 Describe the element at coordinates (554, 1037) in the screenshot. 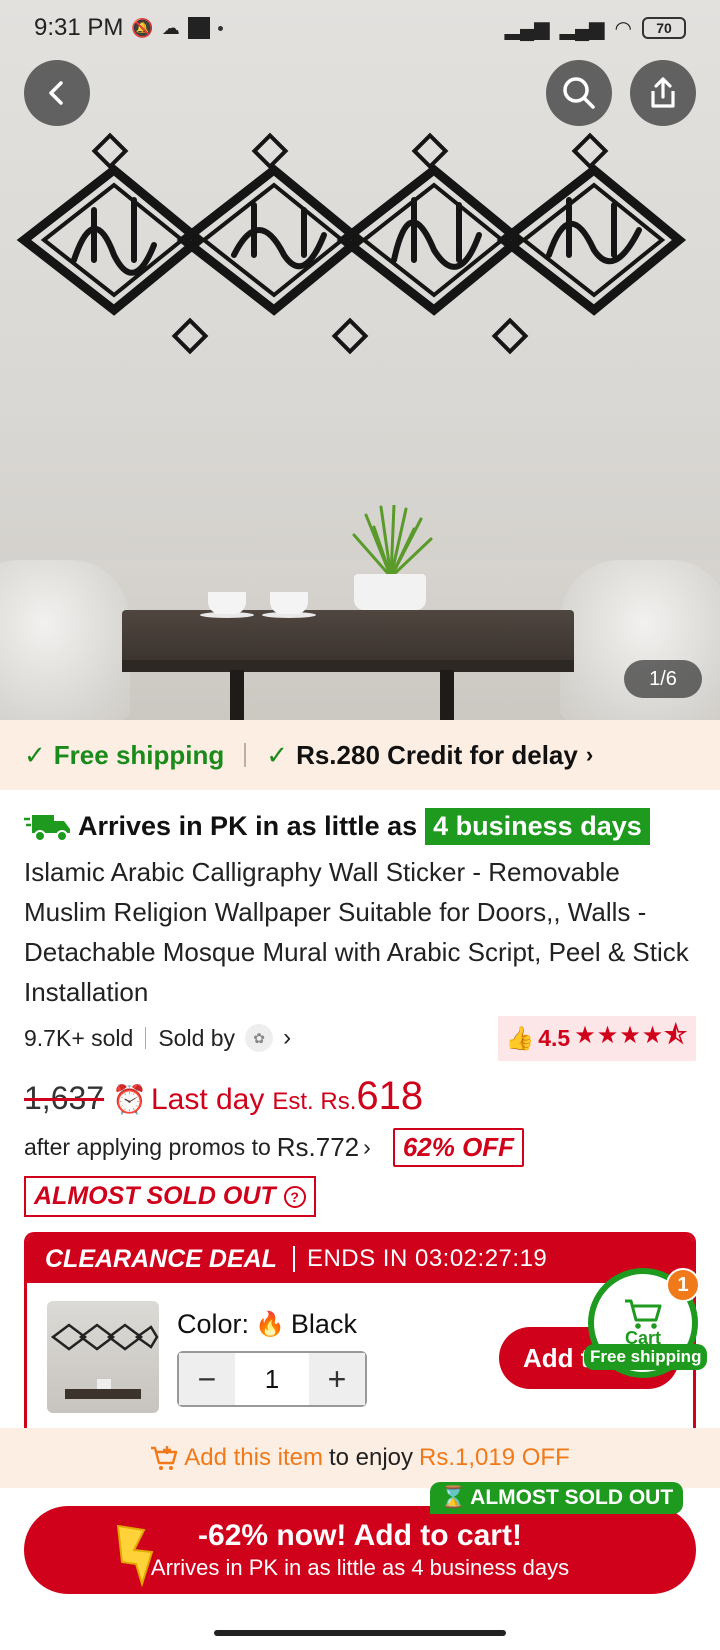

I see `rating-value: 4.5` at that location.